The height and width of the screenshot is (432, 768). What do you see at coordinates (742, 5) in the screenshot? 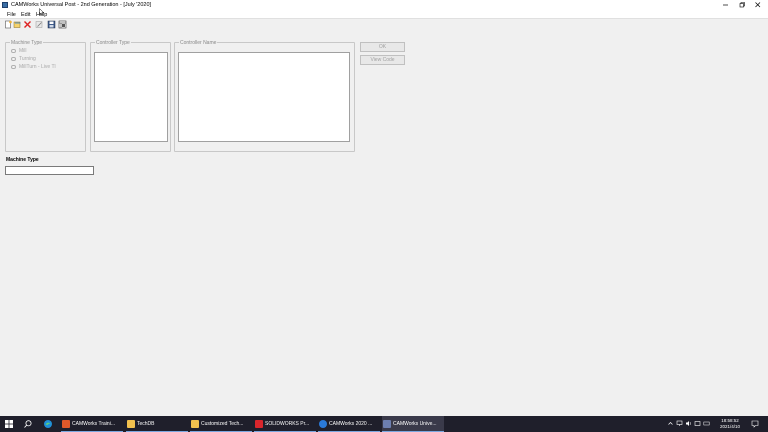
I see `restore-button` at bounding box center [742, 5].